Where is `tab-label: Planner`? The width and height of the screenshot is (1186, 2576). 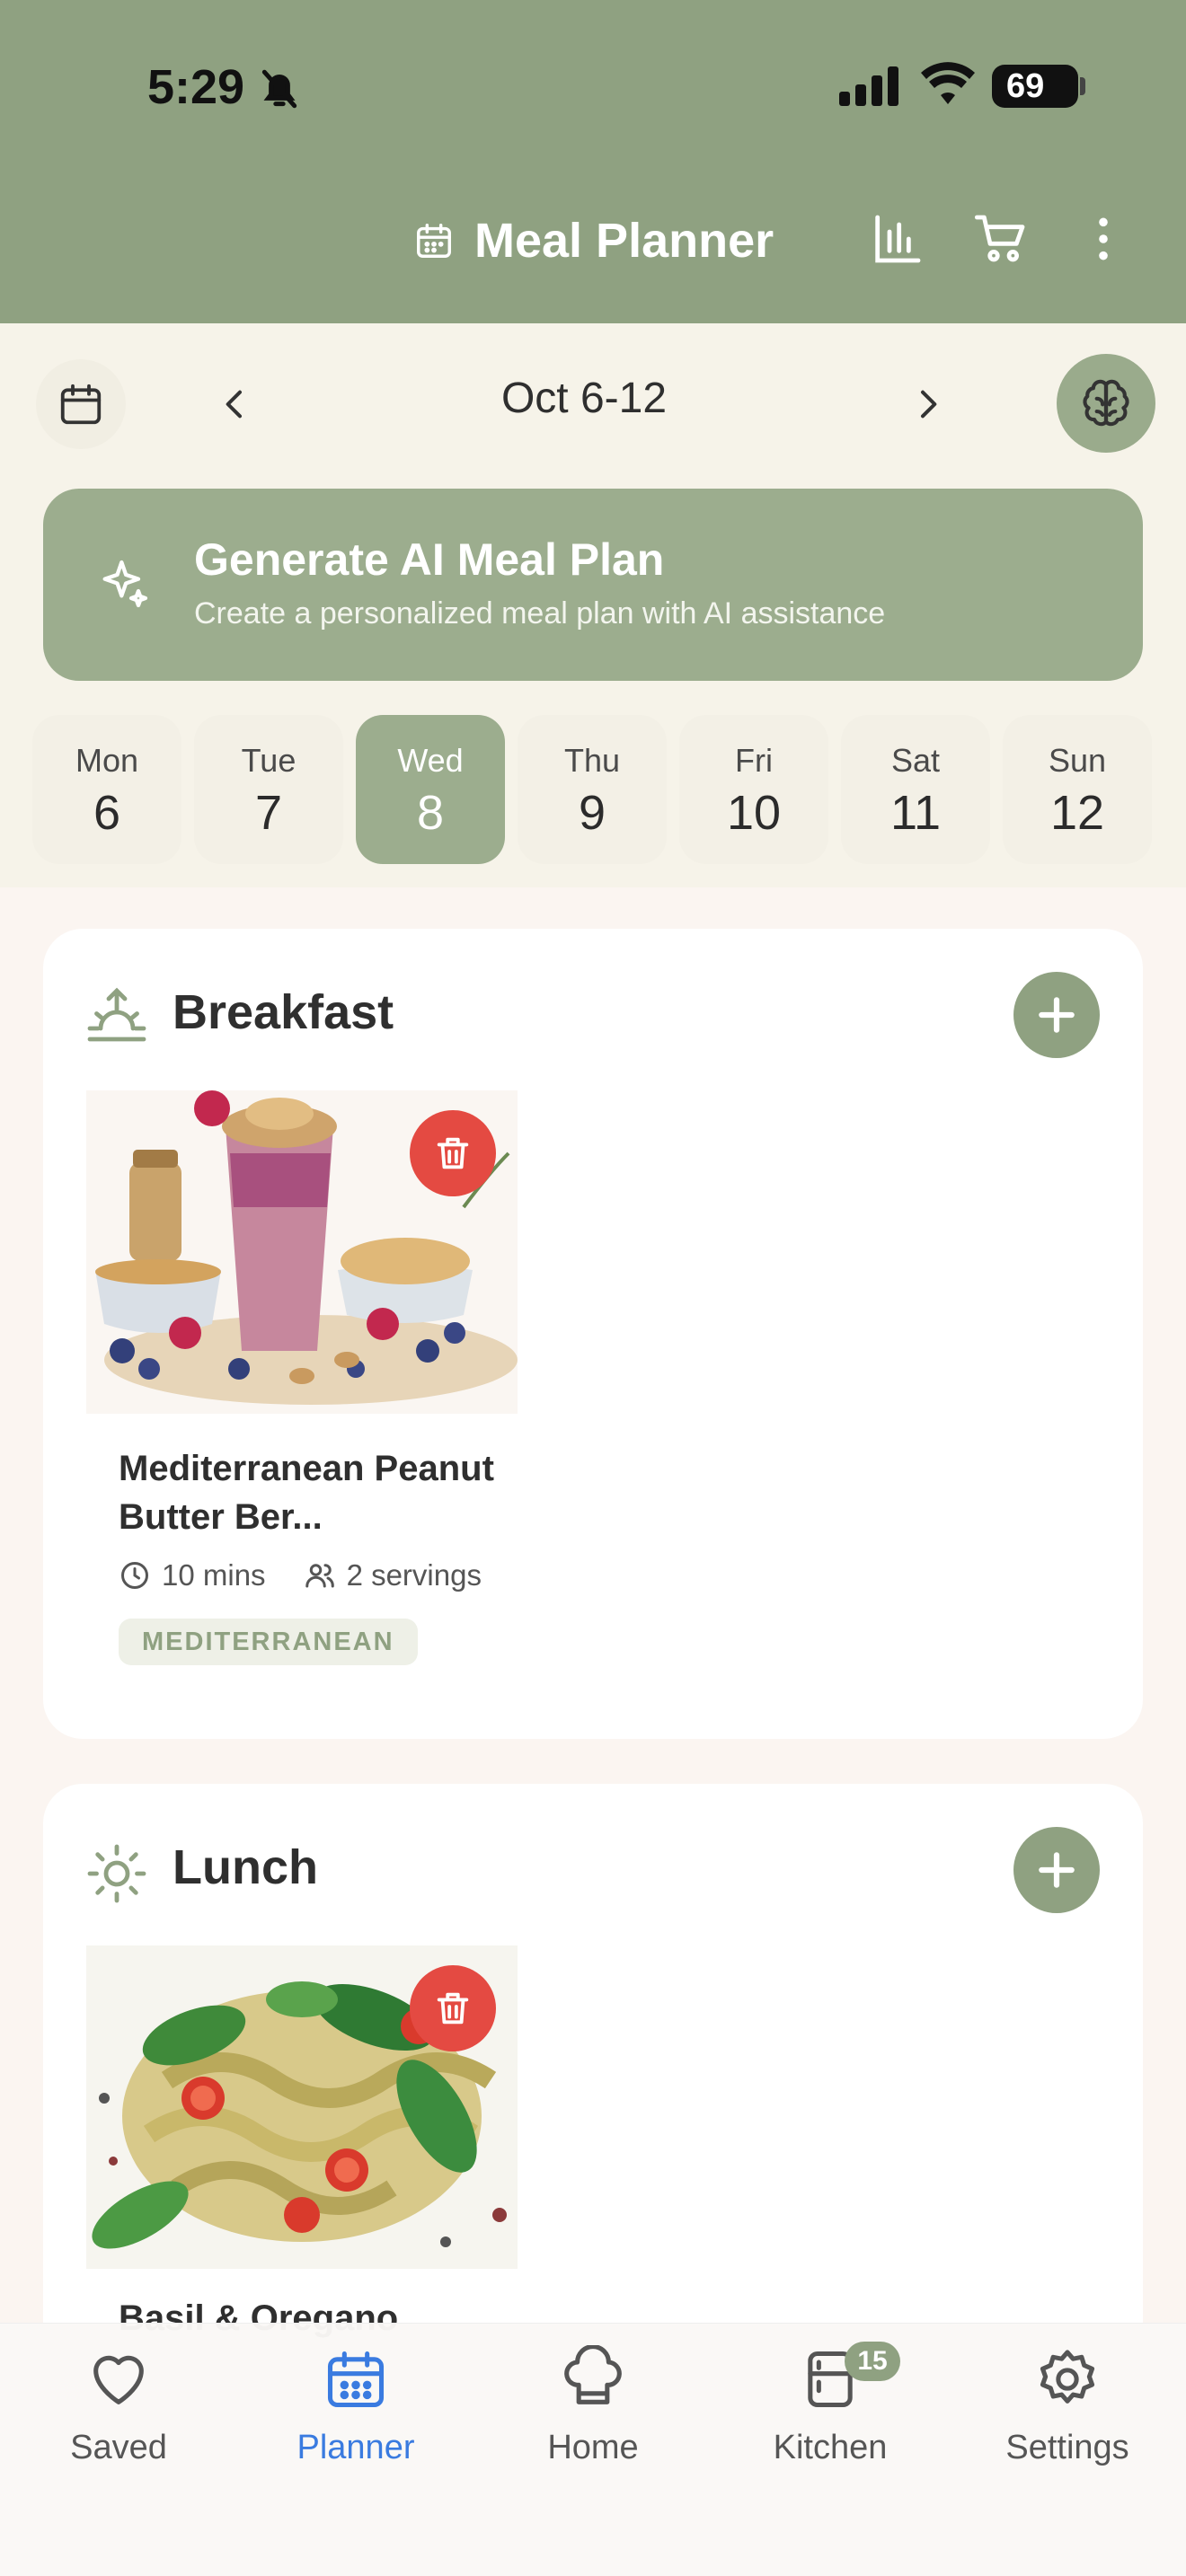 tab-label: Planner is located at coordinates (355, 2447).